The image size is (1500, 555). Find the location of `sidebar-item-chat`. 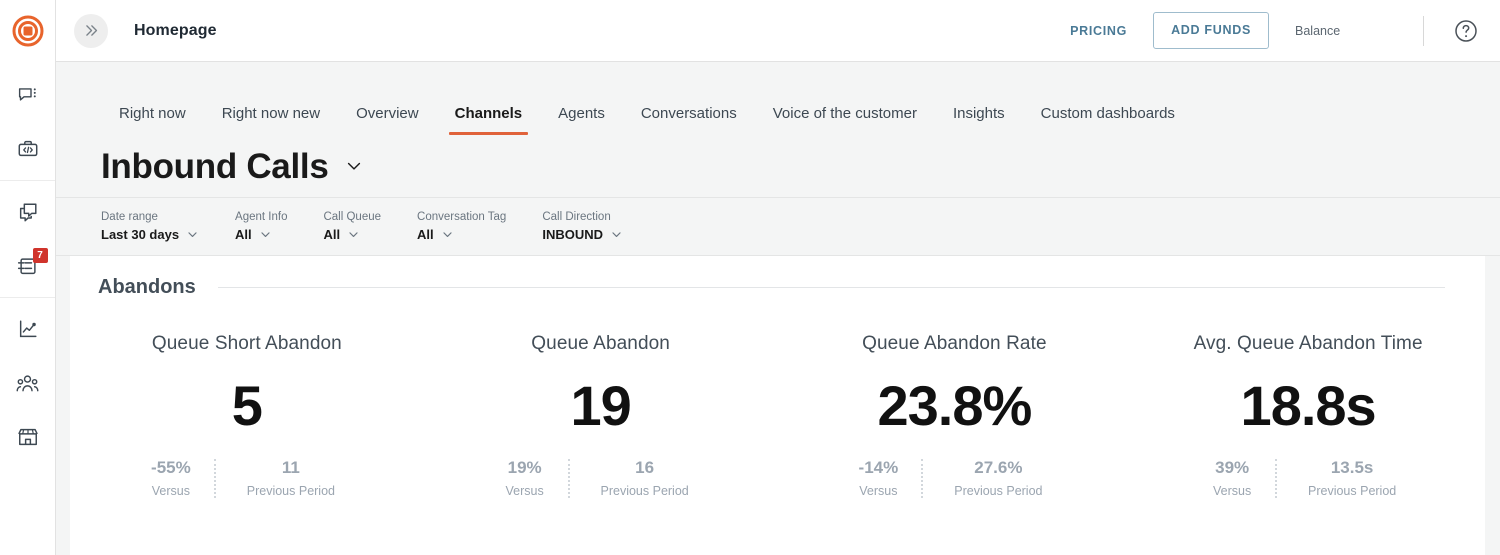

sidebar-item-chat is located at coordinates (28, 95).